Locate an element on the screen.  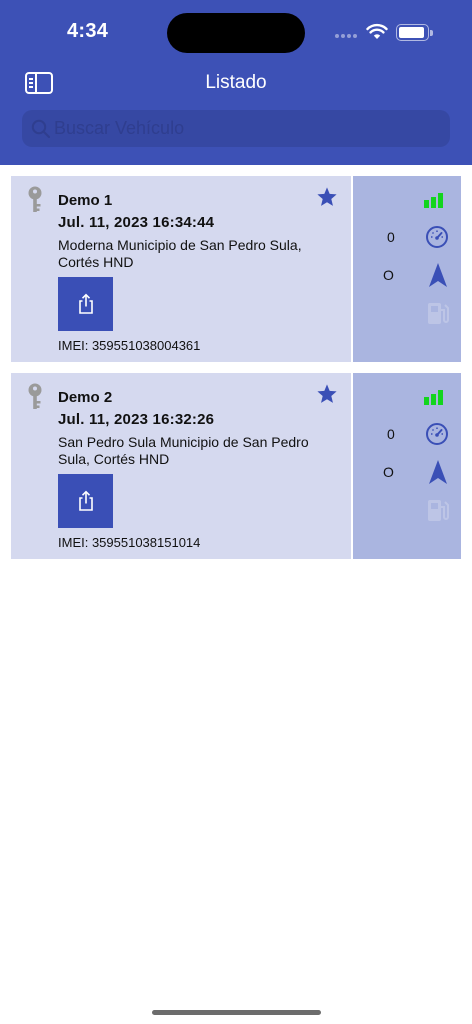
vehicle-timestamp: Jul. 11, 2023 16:32:26 is located at coordinates (136, 419).